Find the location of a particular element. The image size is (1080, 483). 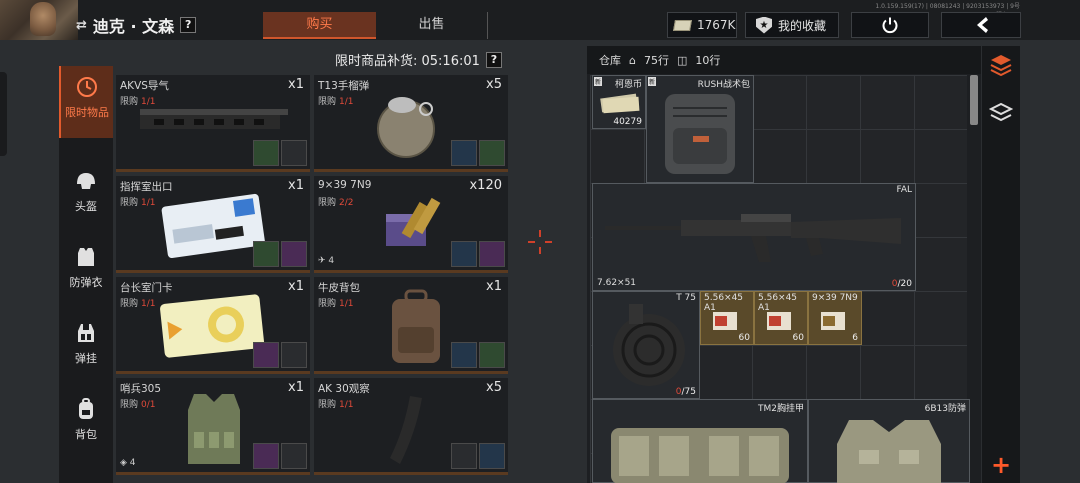

shop-card: AK 30观察 x5 限购 1/1 is located at coordinates (411, 426).